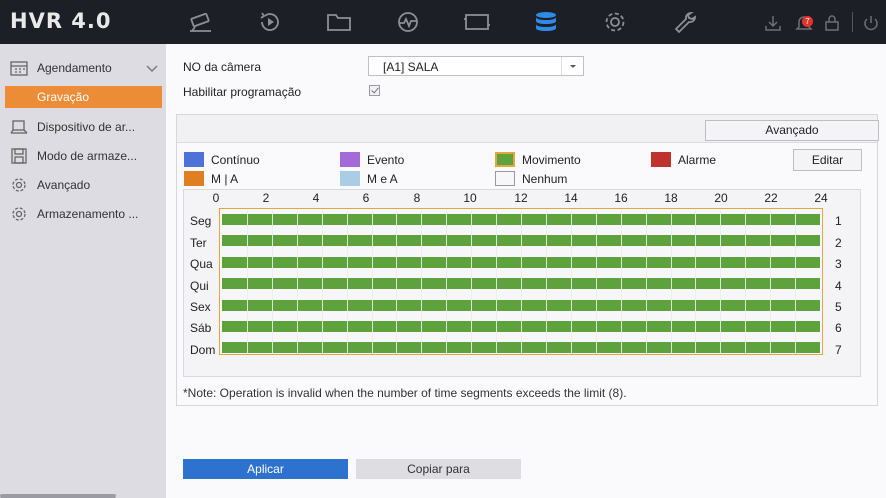 Image resolution: width=886 pixels, height=498 pixels. I want to click on day-number: 1, so click(838, 221).